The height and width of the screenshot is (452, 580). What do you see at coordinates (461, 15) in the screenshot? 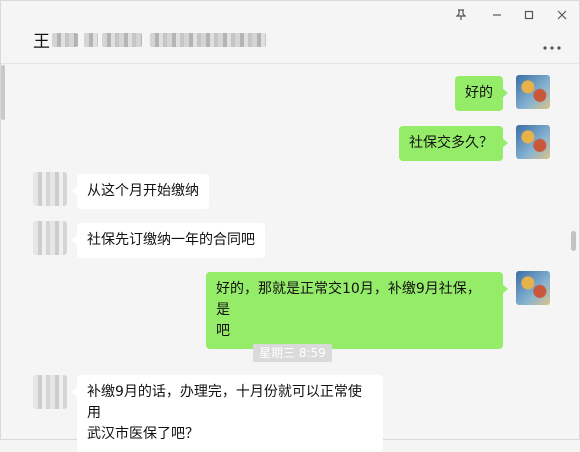
I see `pin-icon` at bounding box center [461, 15].